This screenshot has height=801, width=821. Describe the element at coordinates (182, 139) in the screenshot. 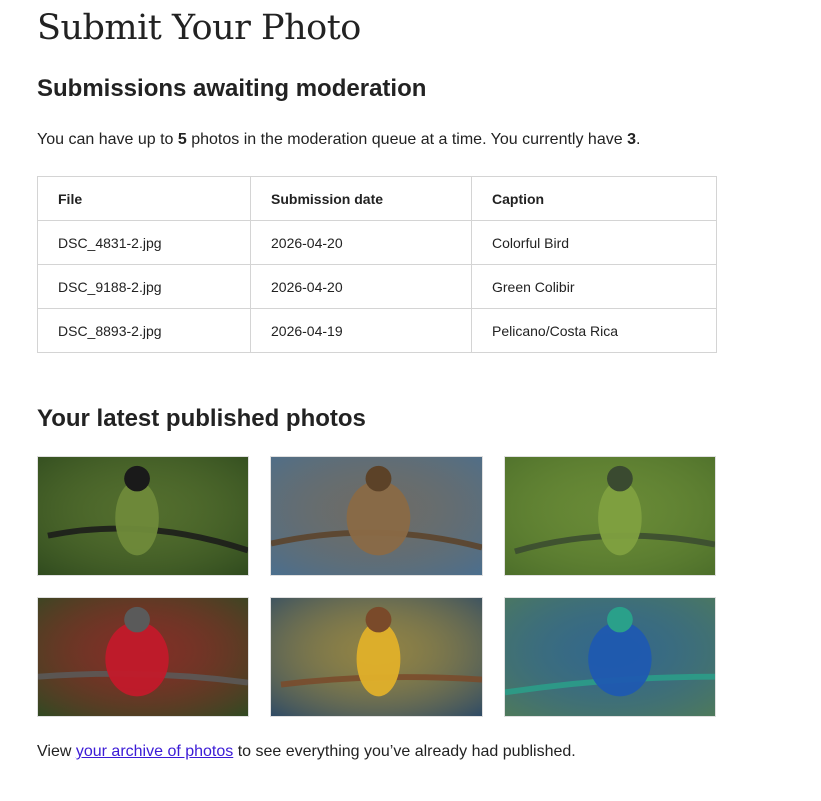

I see `max-count: 5` at that location.